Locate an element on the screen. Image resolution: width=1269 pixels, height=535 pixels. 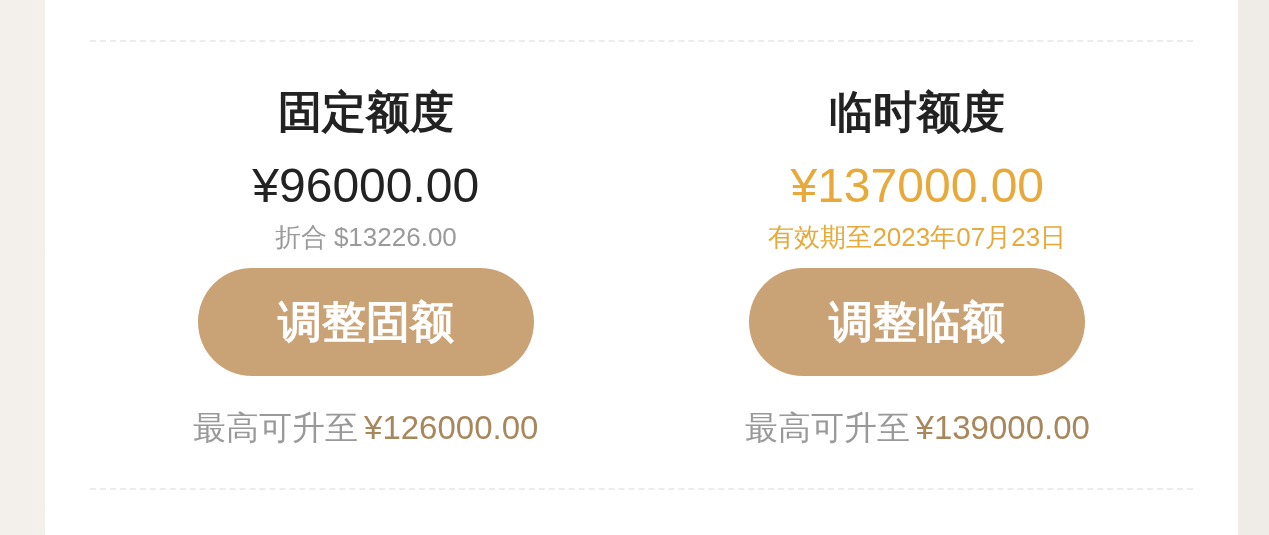
adjust-button: 调整临额 is located at coordinates (917, 322).